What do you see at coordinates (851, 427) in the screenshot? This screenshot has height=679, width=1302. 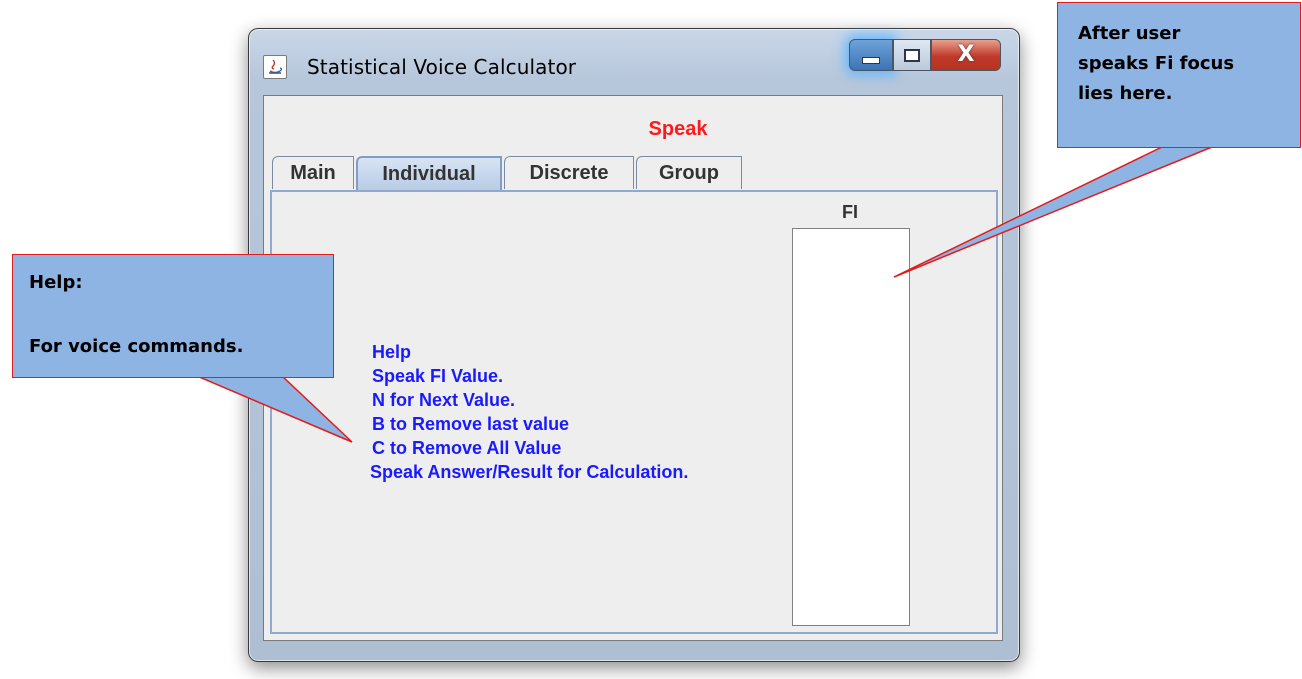 I see `fi-input-list` at bounding box center [851, 427].